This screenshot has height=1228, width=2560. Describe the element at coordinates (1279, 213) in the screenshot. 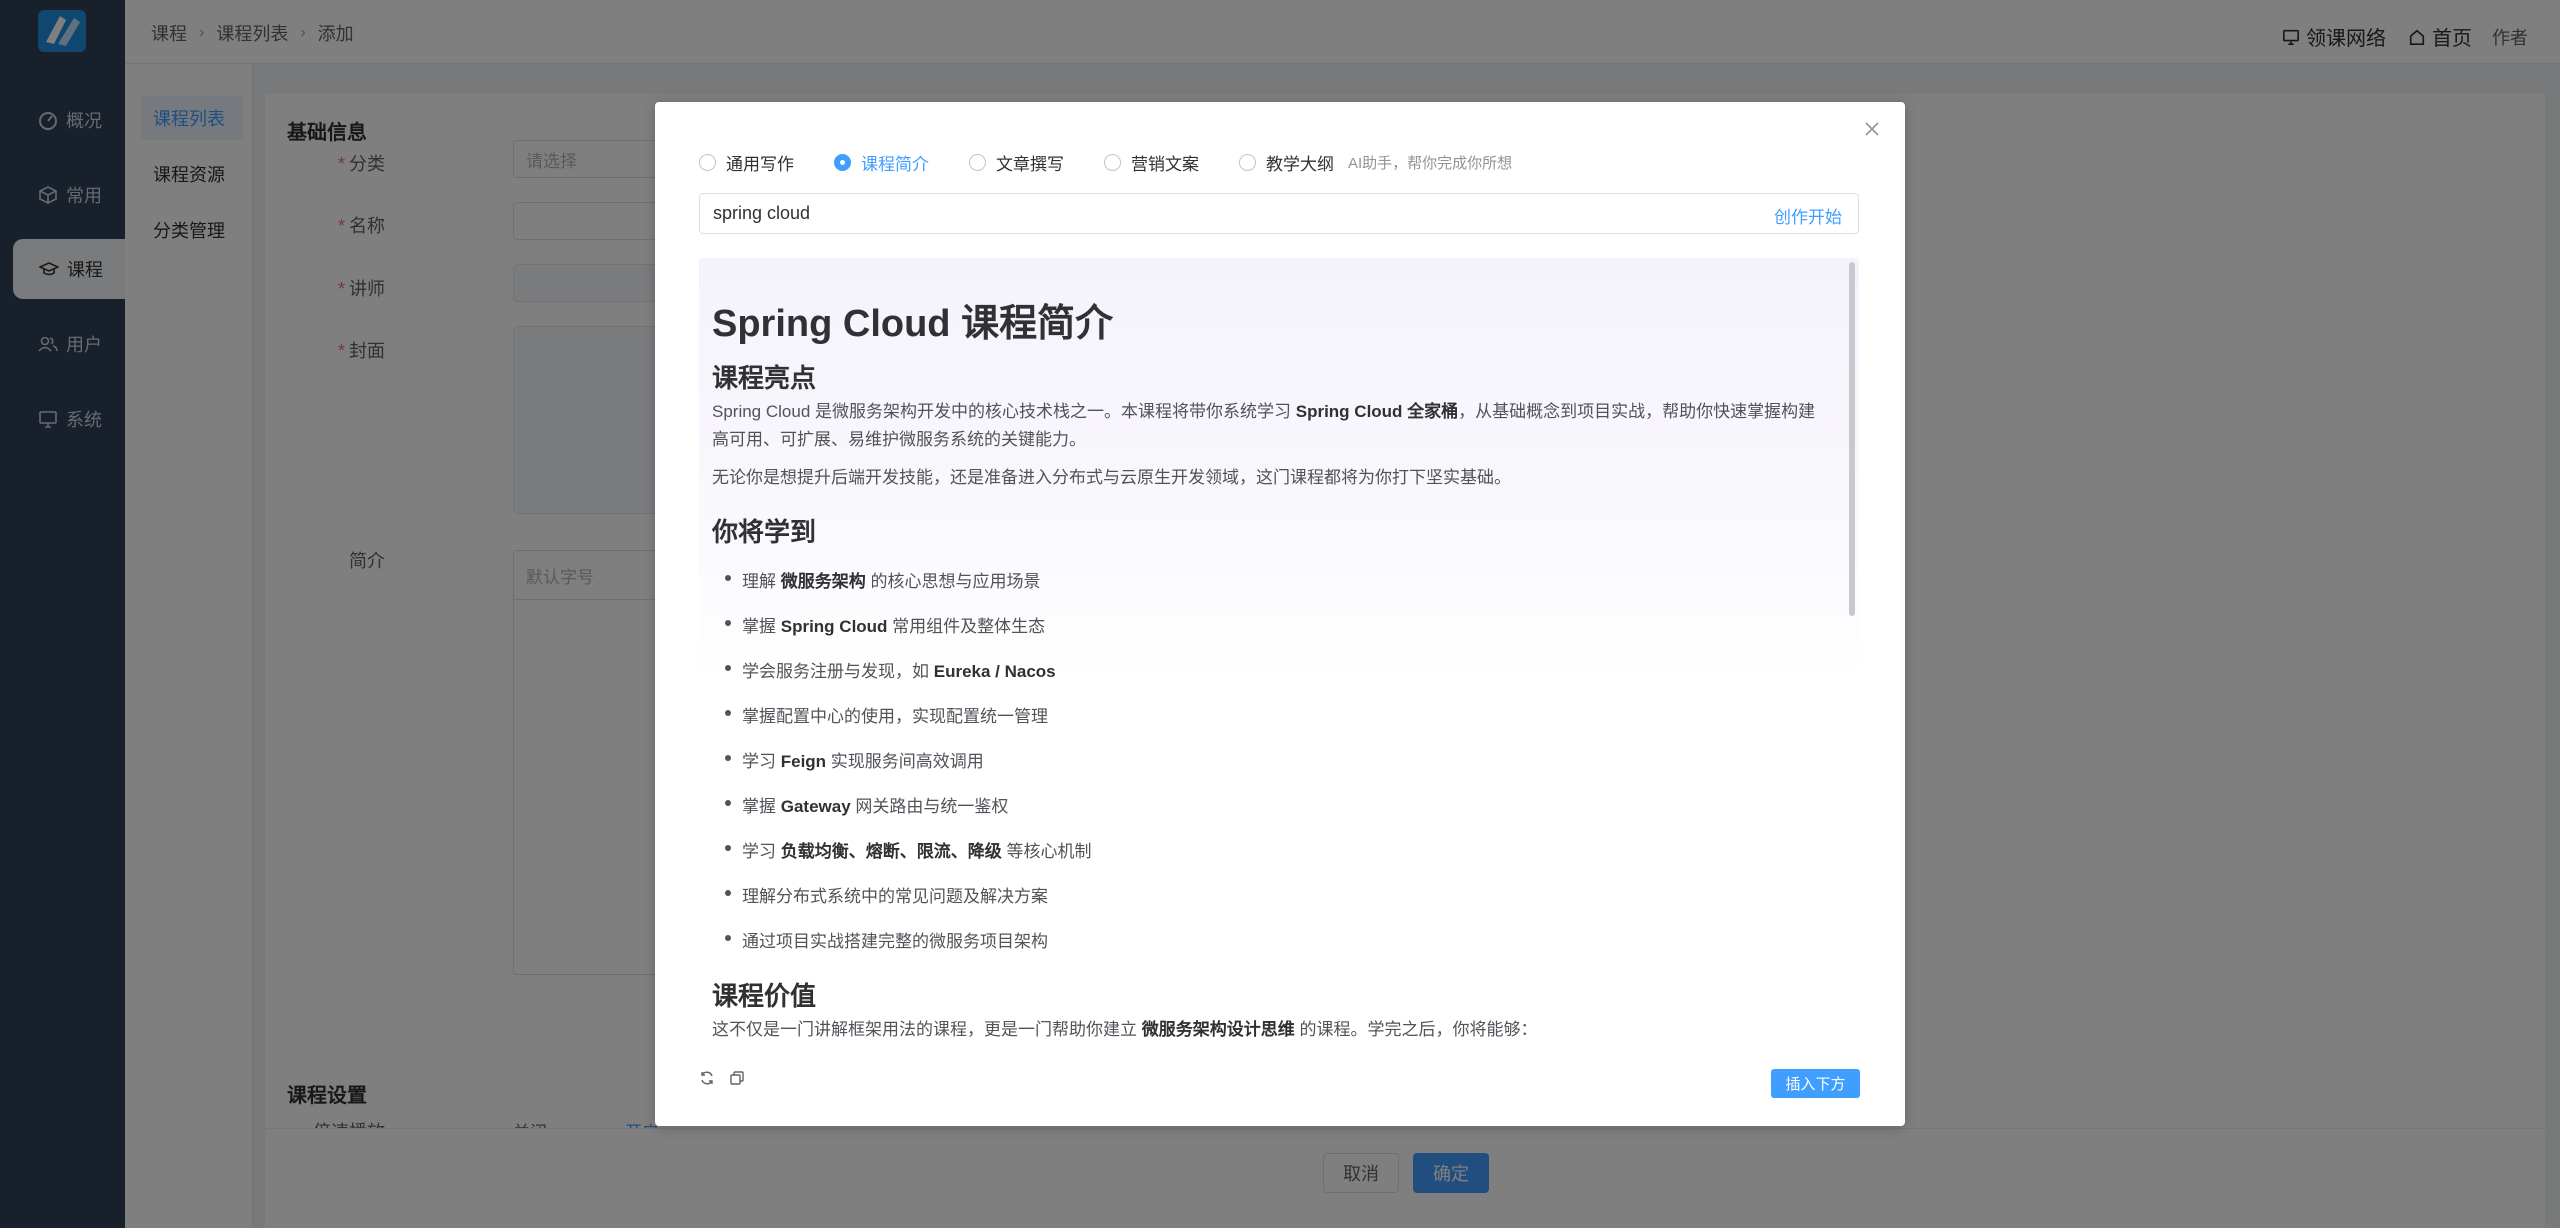

I see `prompt-input: spring cloud 创作开始` at that location.